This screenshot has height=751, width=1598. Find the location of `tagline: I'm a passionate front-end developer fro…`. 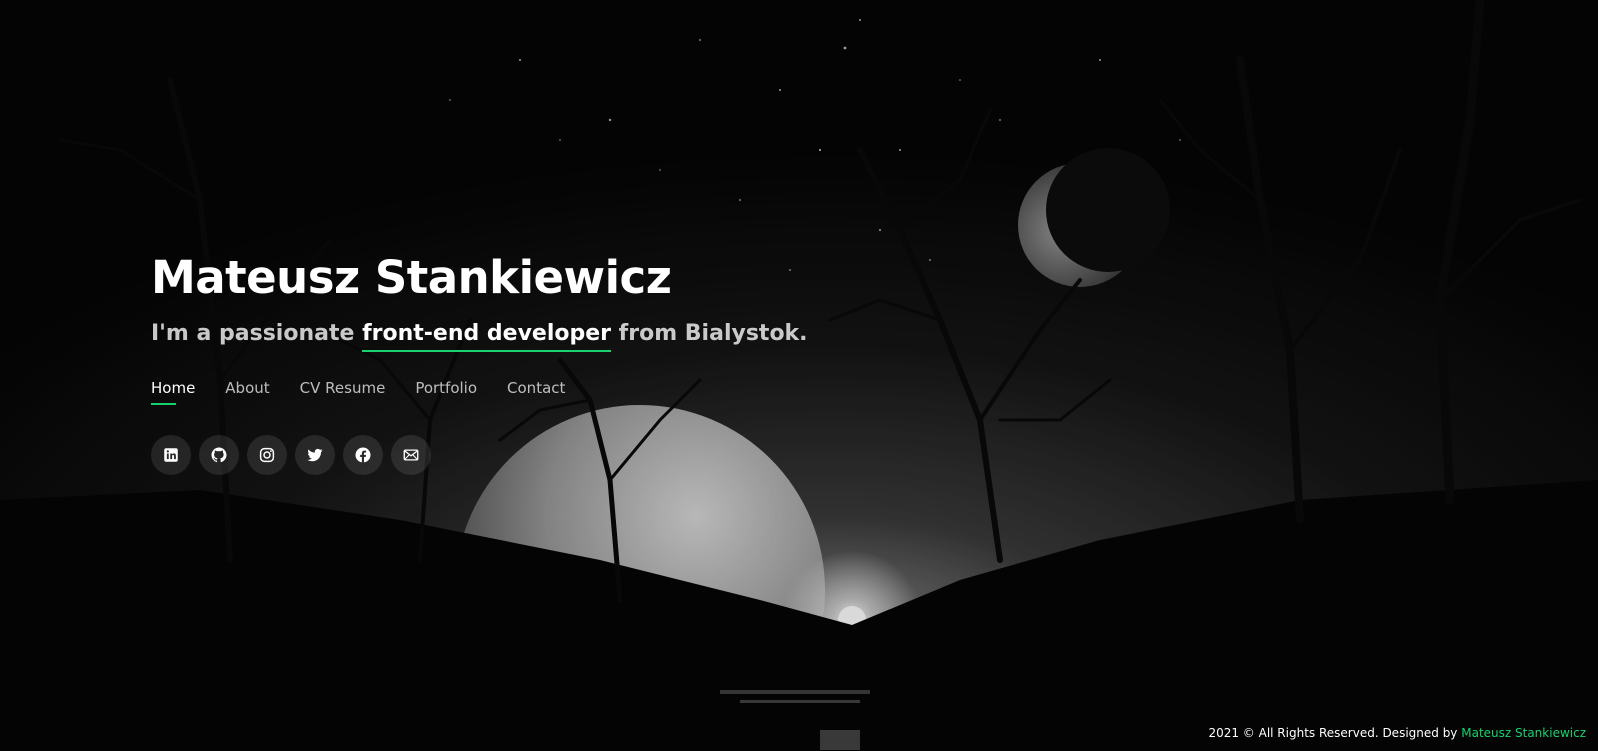

tagline: I'm a passionate front-end developer fro… is located at coordinates (551, 335).